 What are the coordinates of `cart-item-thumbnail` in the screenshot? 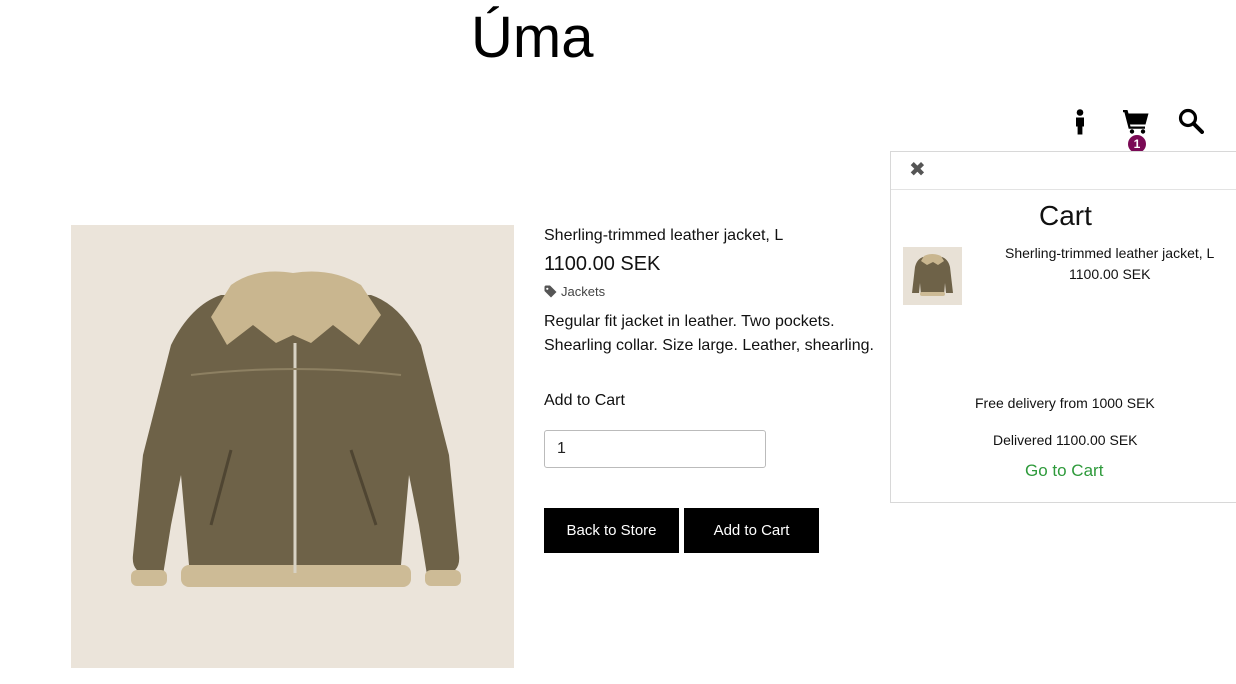 It's located at (932, 276).